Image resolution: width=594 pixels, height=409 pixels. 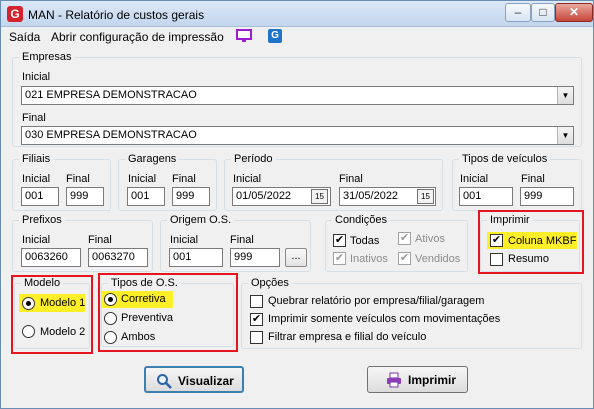 I want to click on empresas-title: Empresas, so click(x=47, y=57).